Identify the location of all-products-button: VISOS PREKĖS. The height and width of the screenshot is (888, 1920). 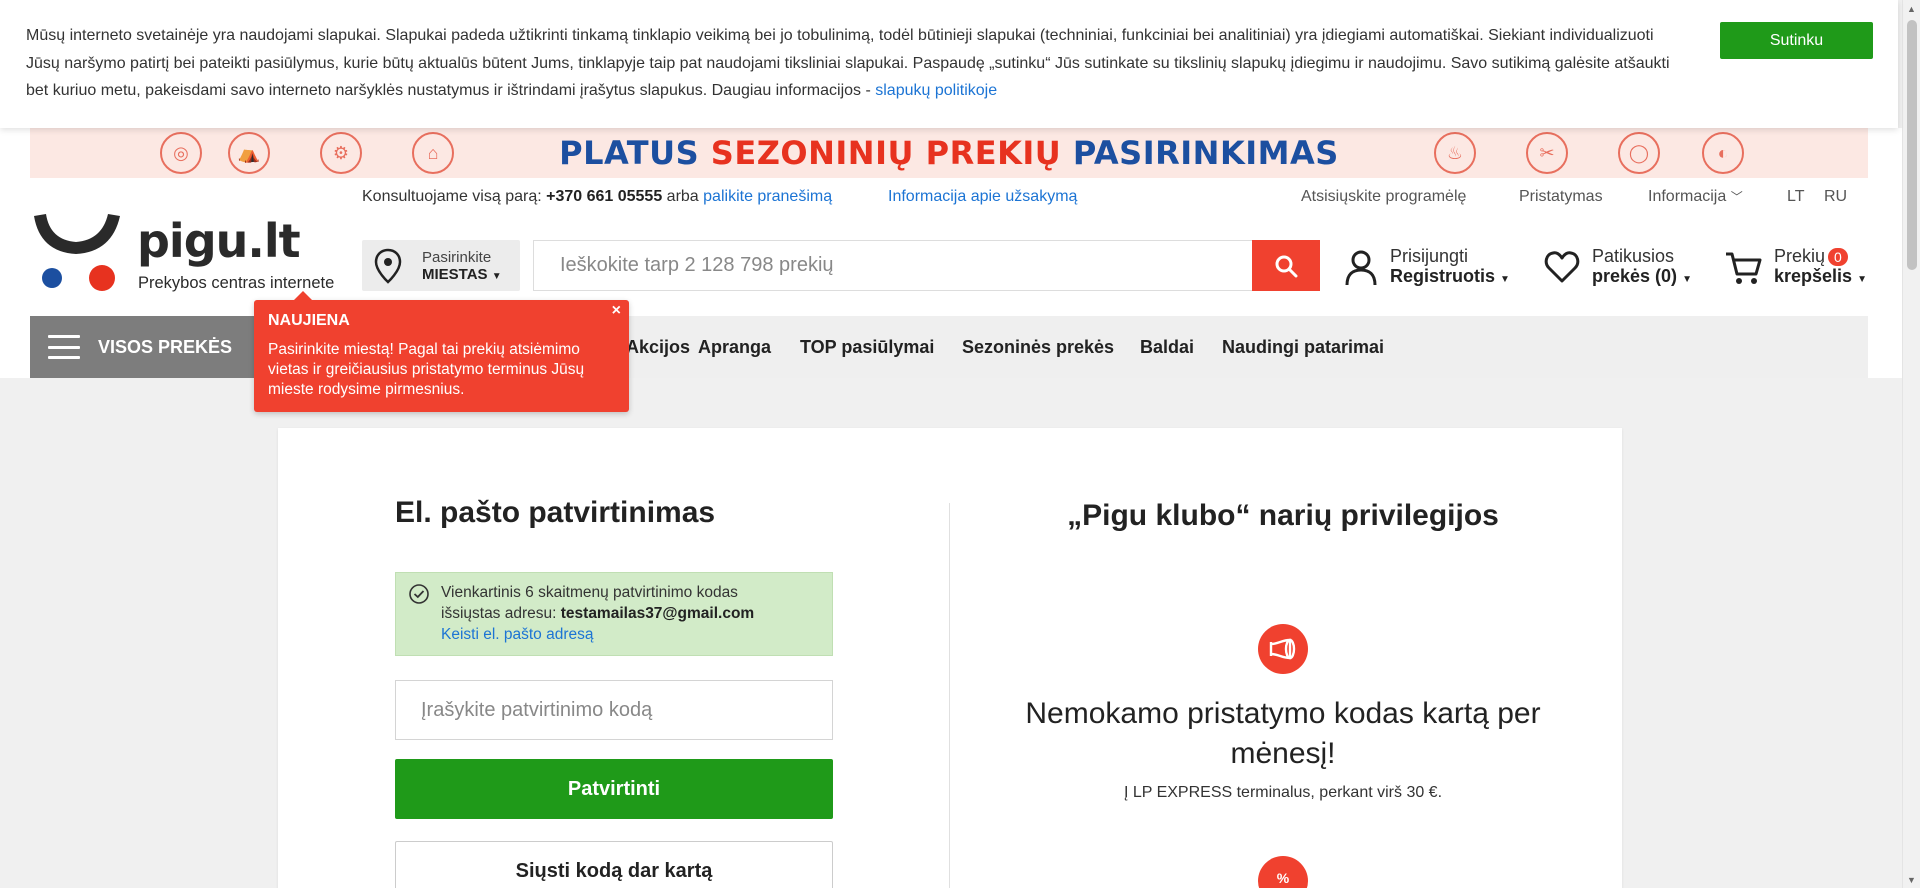
(142, 347).